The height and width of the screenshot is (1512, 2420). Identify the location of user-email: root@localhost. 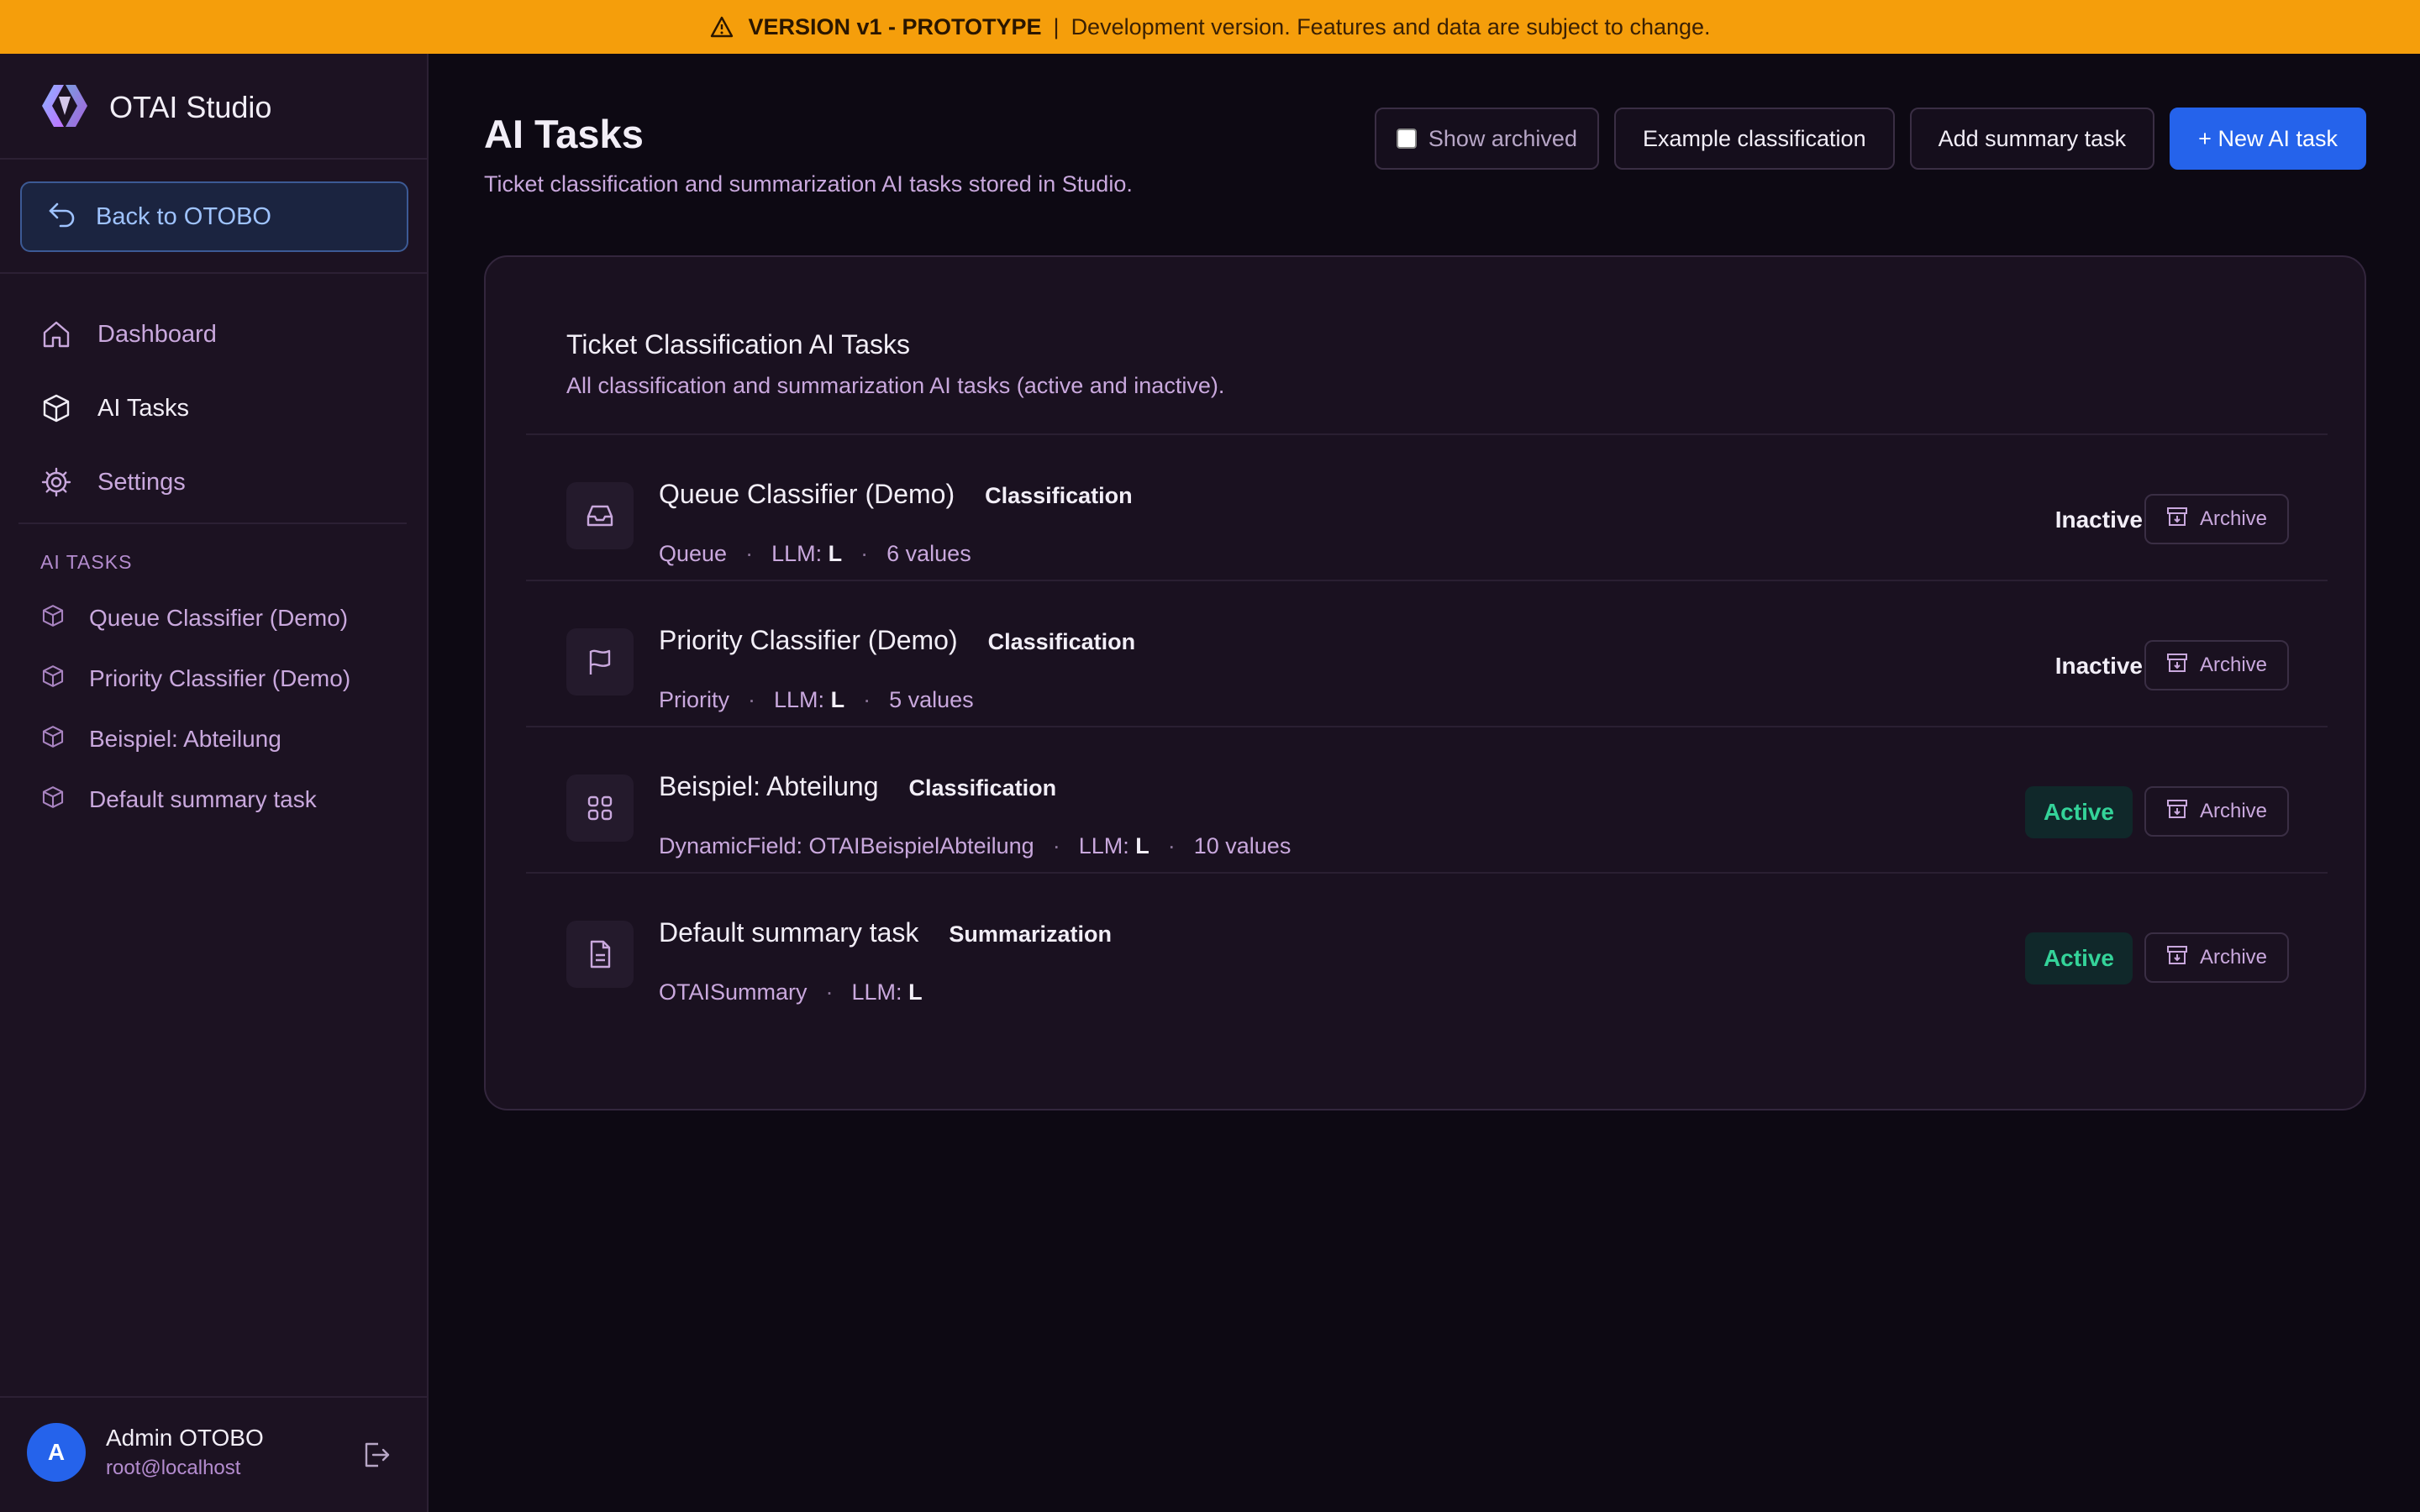
(173, 1468).